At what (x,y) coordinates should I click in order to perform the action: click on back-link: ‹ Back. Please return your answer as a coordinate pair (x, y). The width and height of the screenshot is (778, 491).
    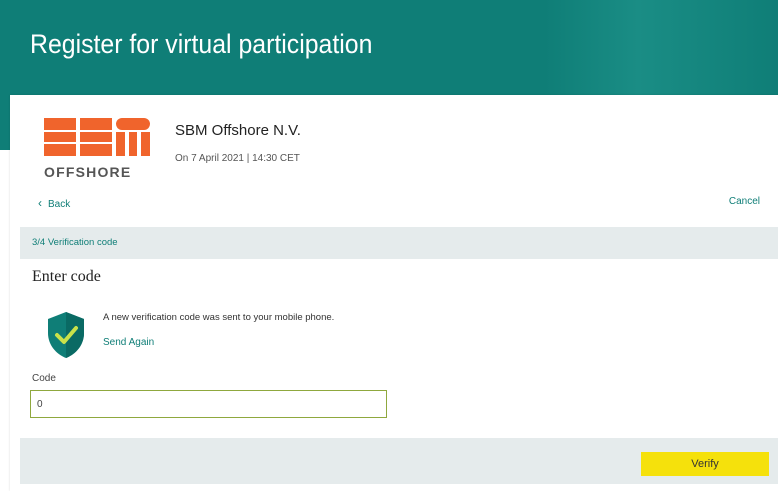
    Looking at the image, I should click on (54, 203).